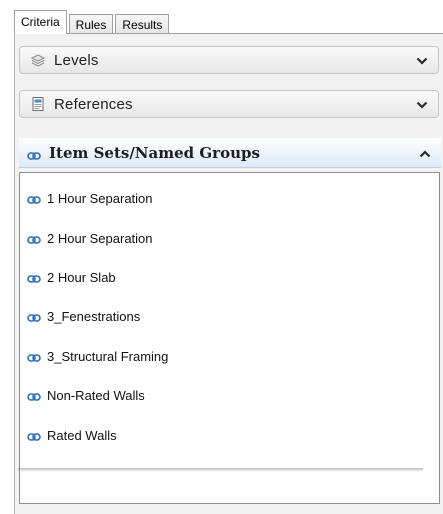 This screenshot has height=514, width=443. Describe the element at coordinates (229, 356) in the screenshot. I see `list-item: 3_Structural Framing` at that location.